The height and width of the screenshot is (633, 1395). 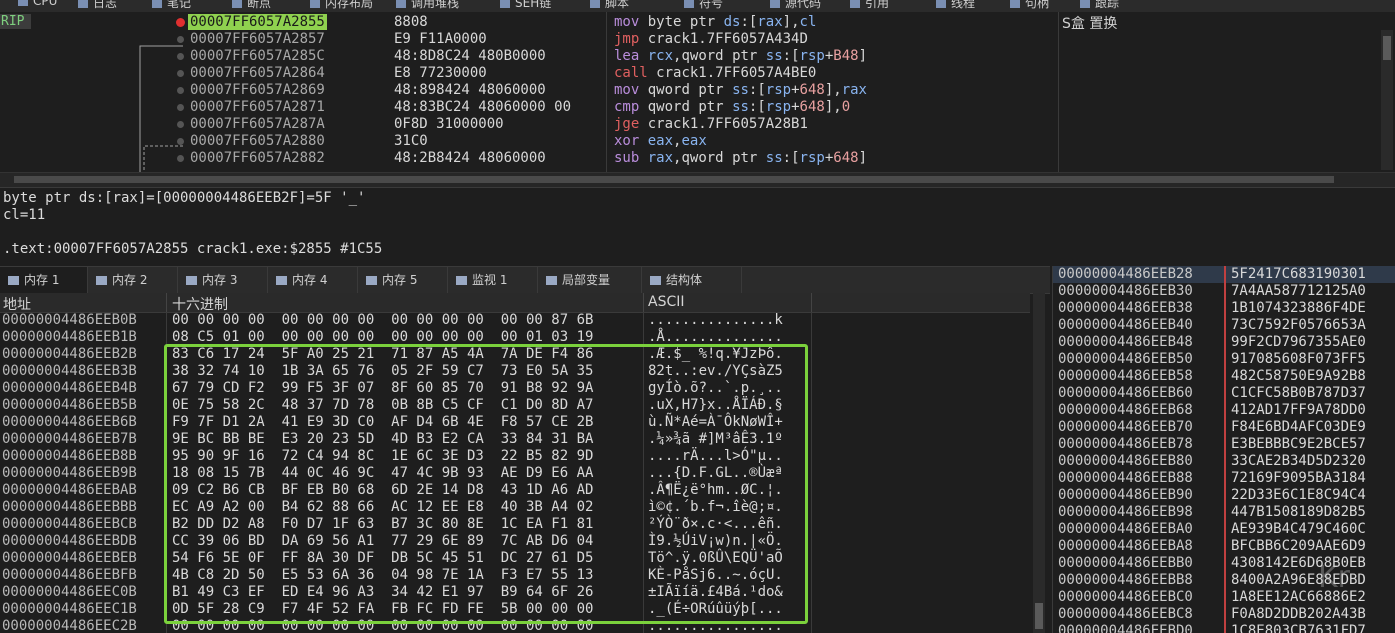 I want to click on stack-value: 447B1508189D82B5, so click(x=1298, y=512).